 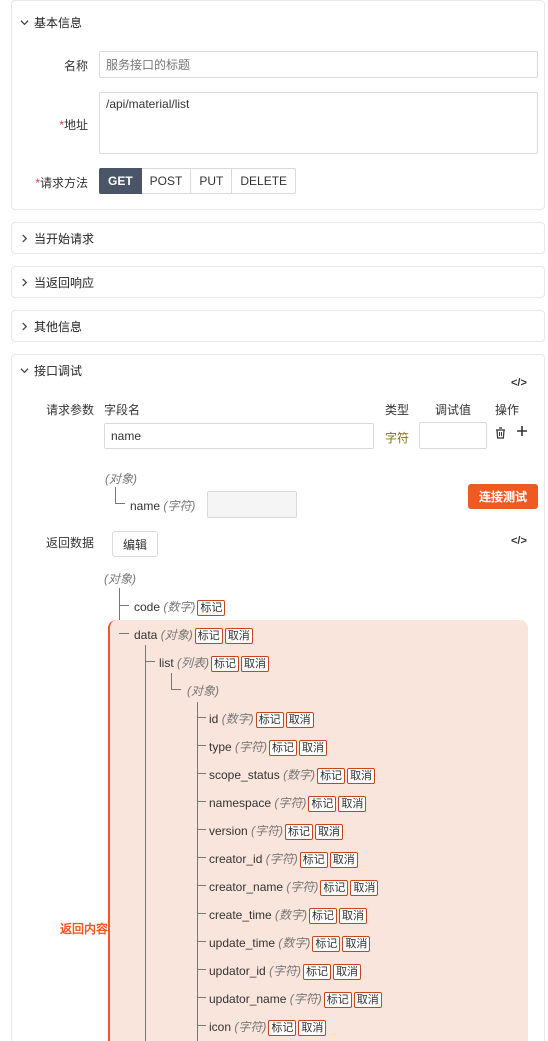 I want to click on tree-node-data: data (对象) 标记 取消, so click(x=193, y=635).